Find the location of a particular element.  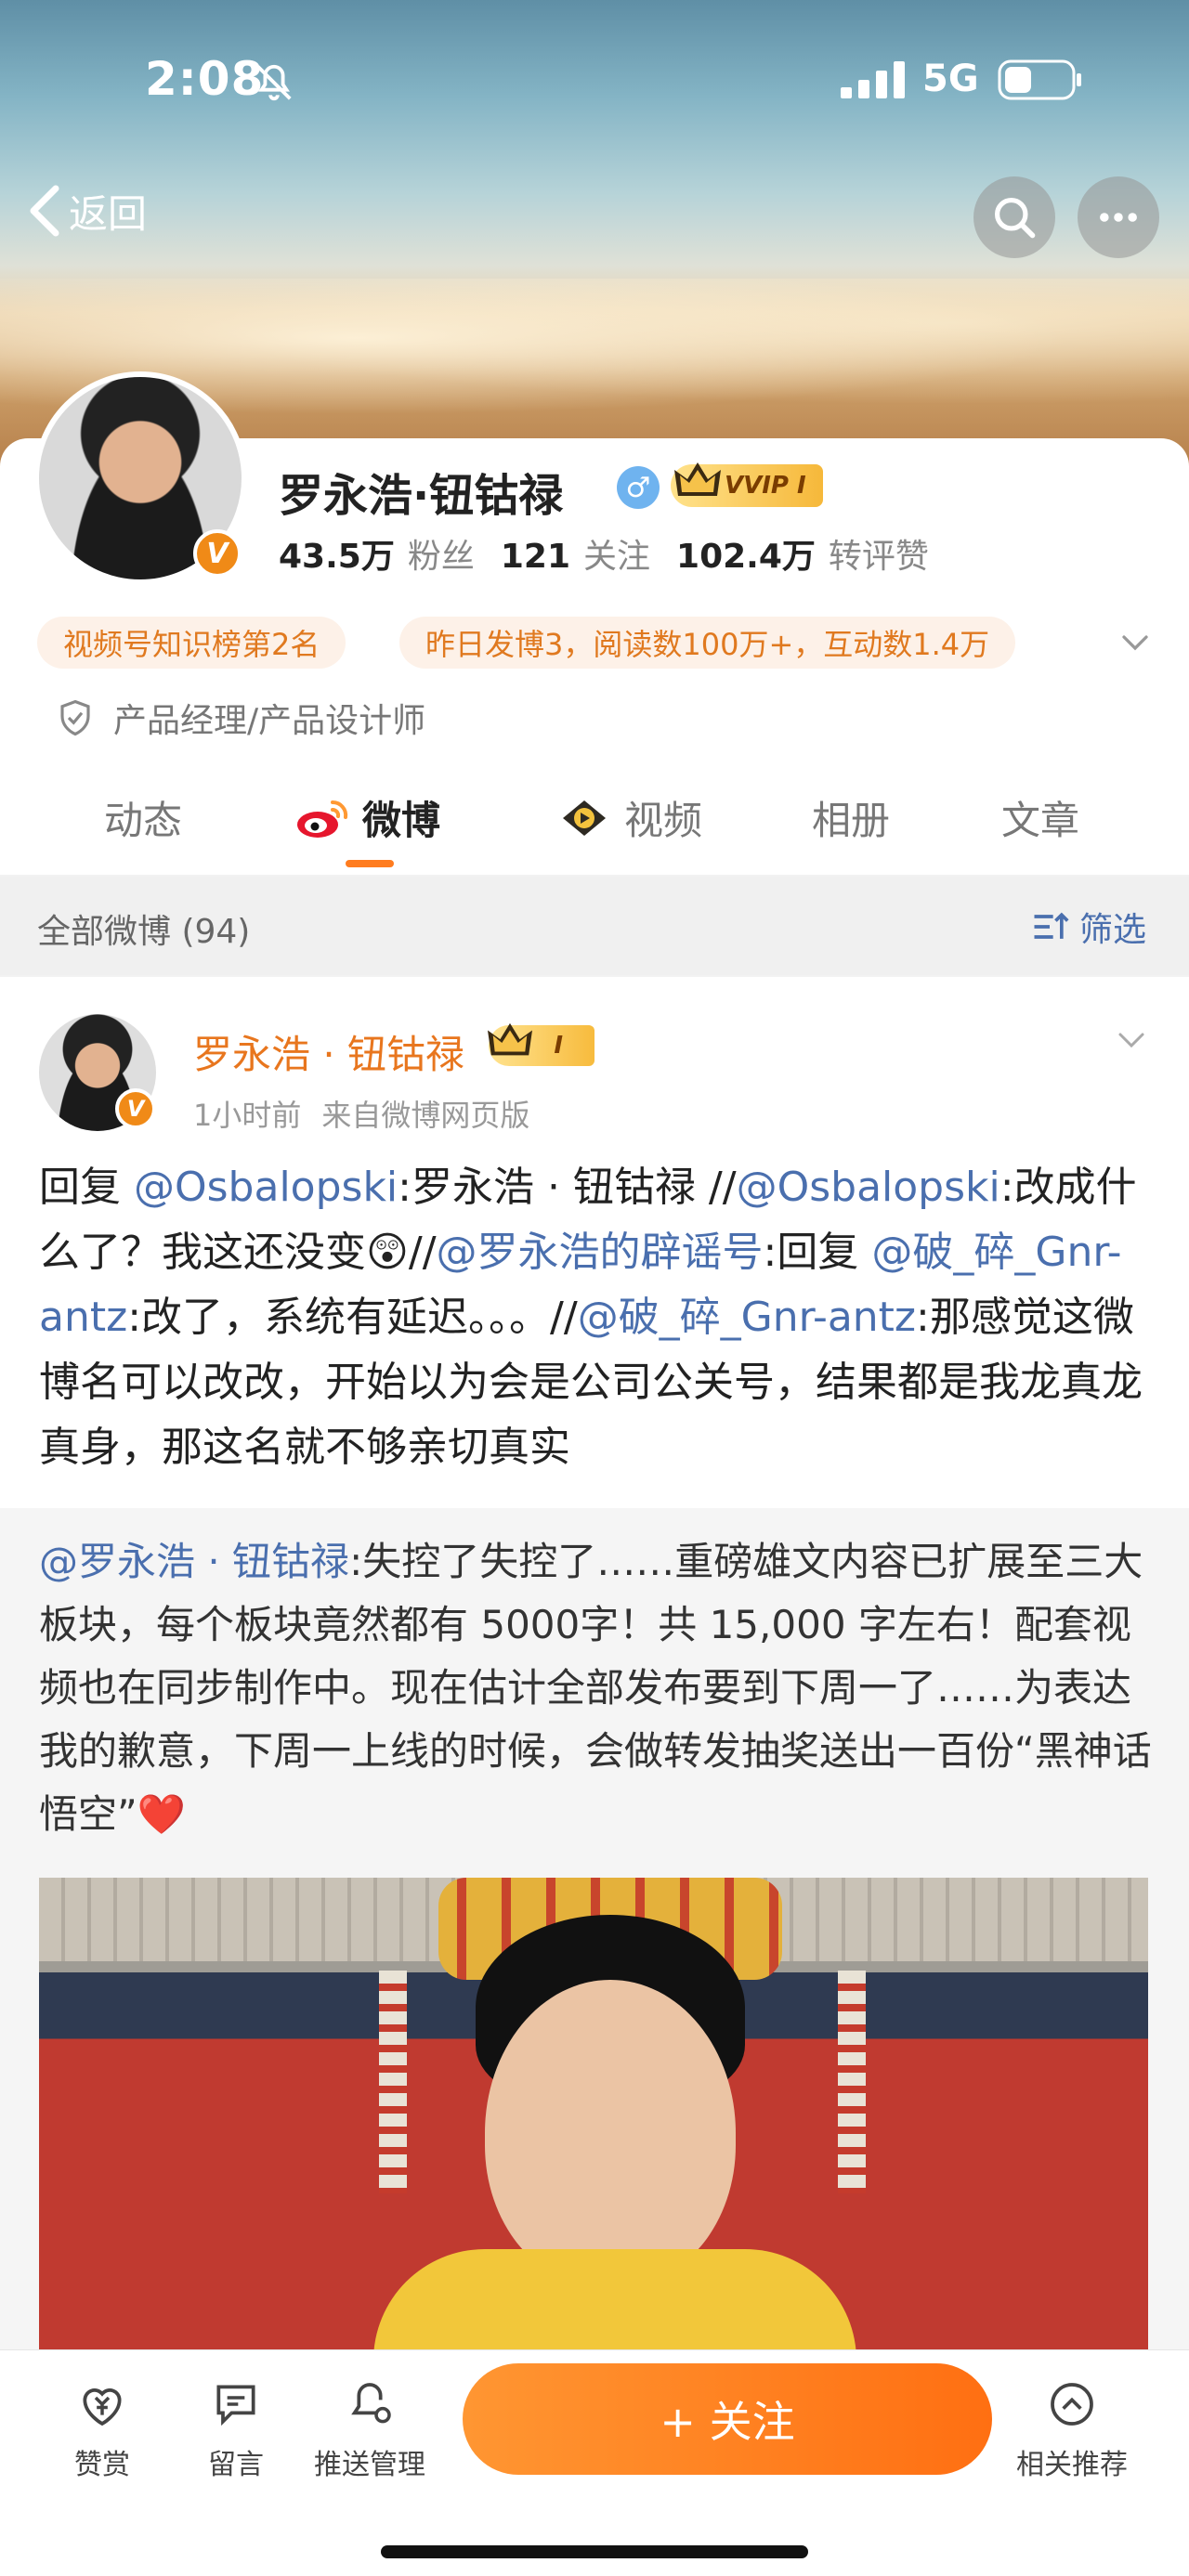

network-type: 5G is located at coordinates (950, 79).